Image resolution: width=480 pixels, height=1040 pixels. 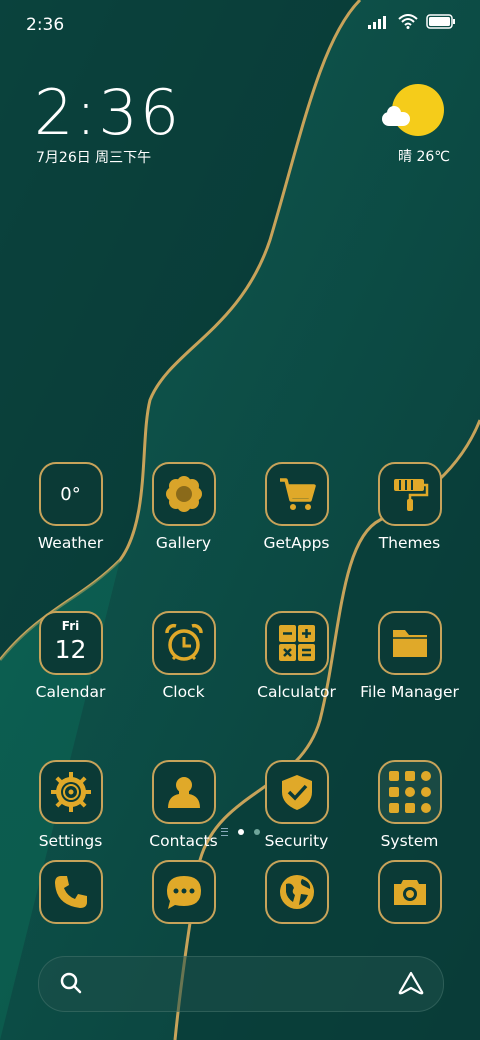 I want to click on dock-messages, so click(x=183, y=892).